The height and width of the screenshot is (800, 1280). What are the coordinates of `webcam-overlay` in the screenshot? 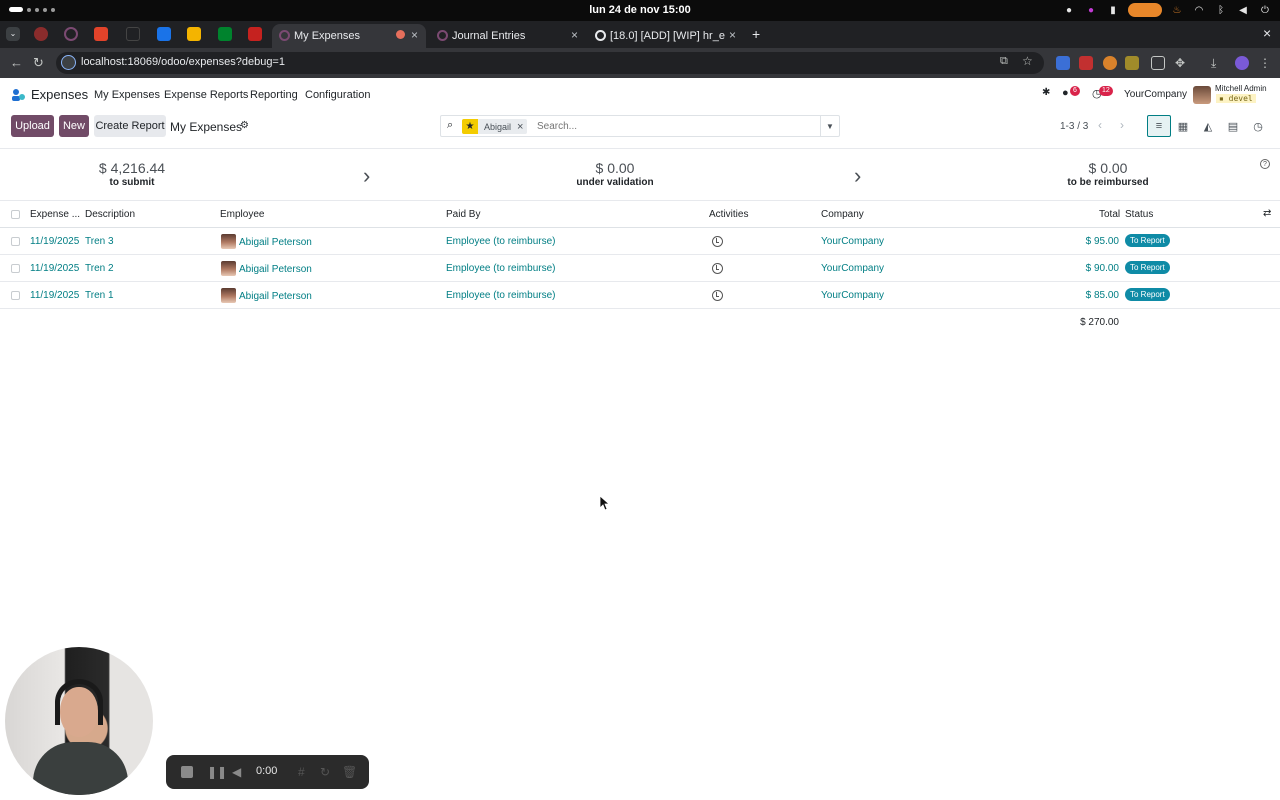 It's located at (79, 721).